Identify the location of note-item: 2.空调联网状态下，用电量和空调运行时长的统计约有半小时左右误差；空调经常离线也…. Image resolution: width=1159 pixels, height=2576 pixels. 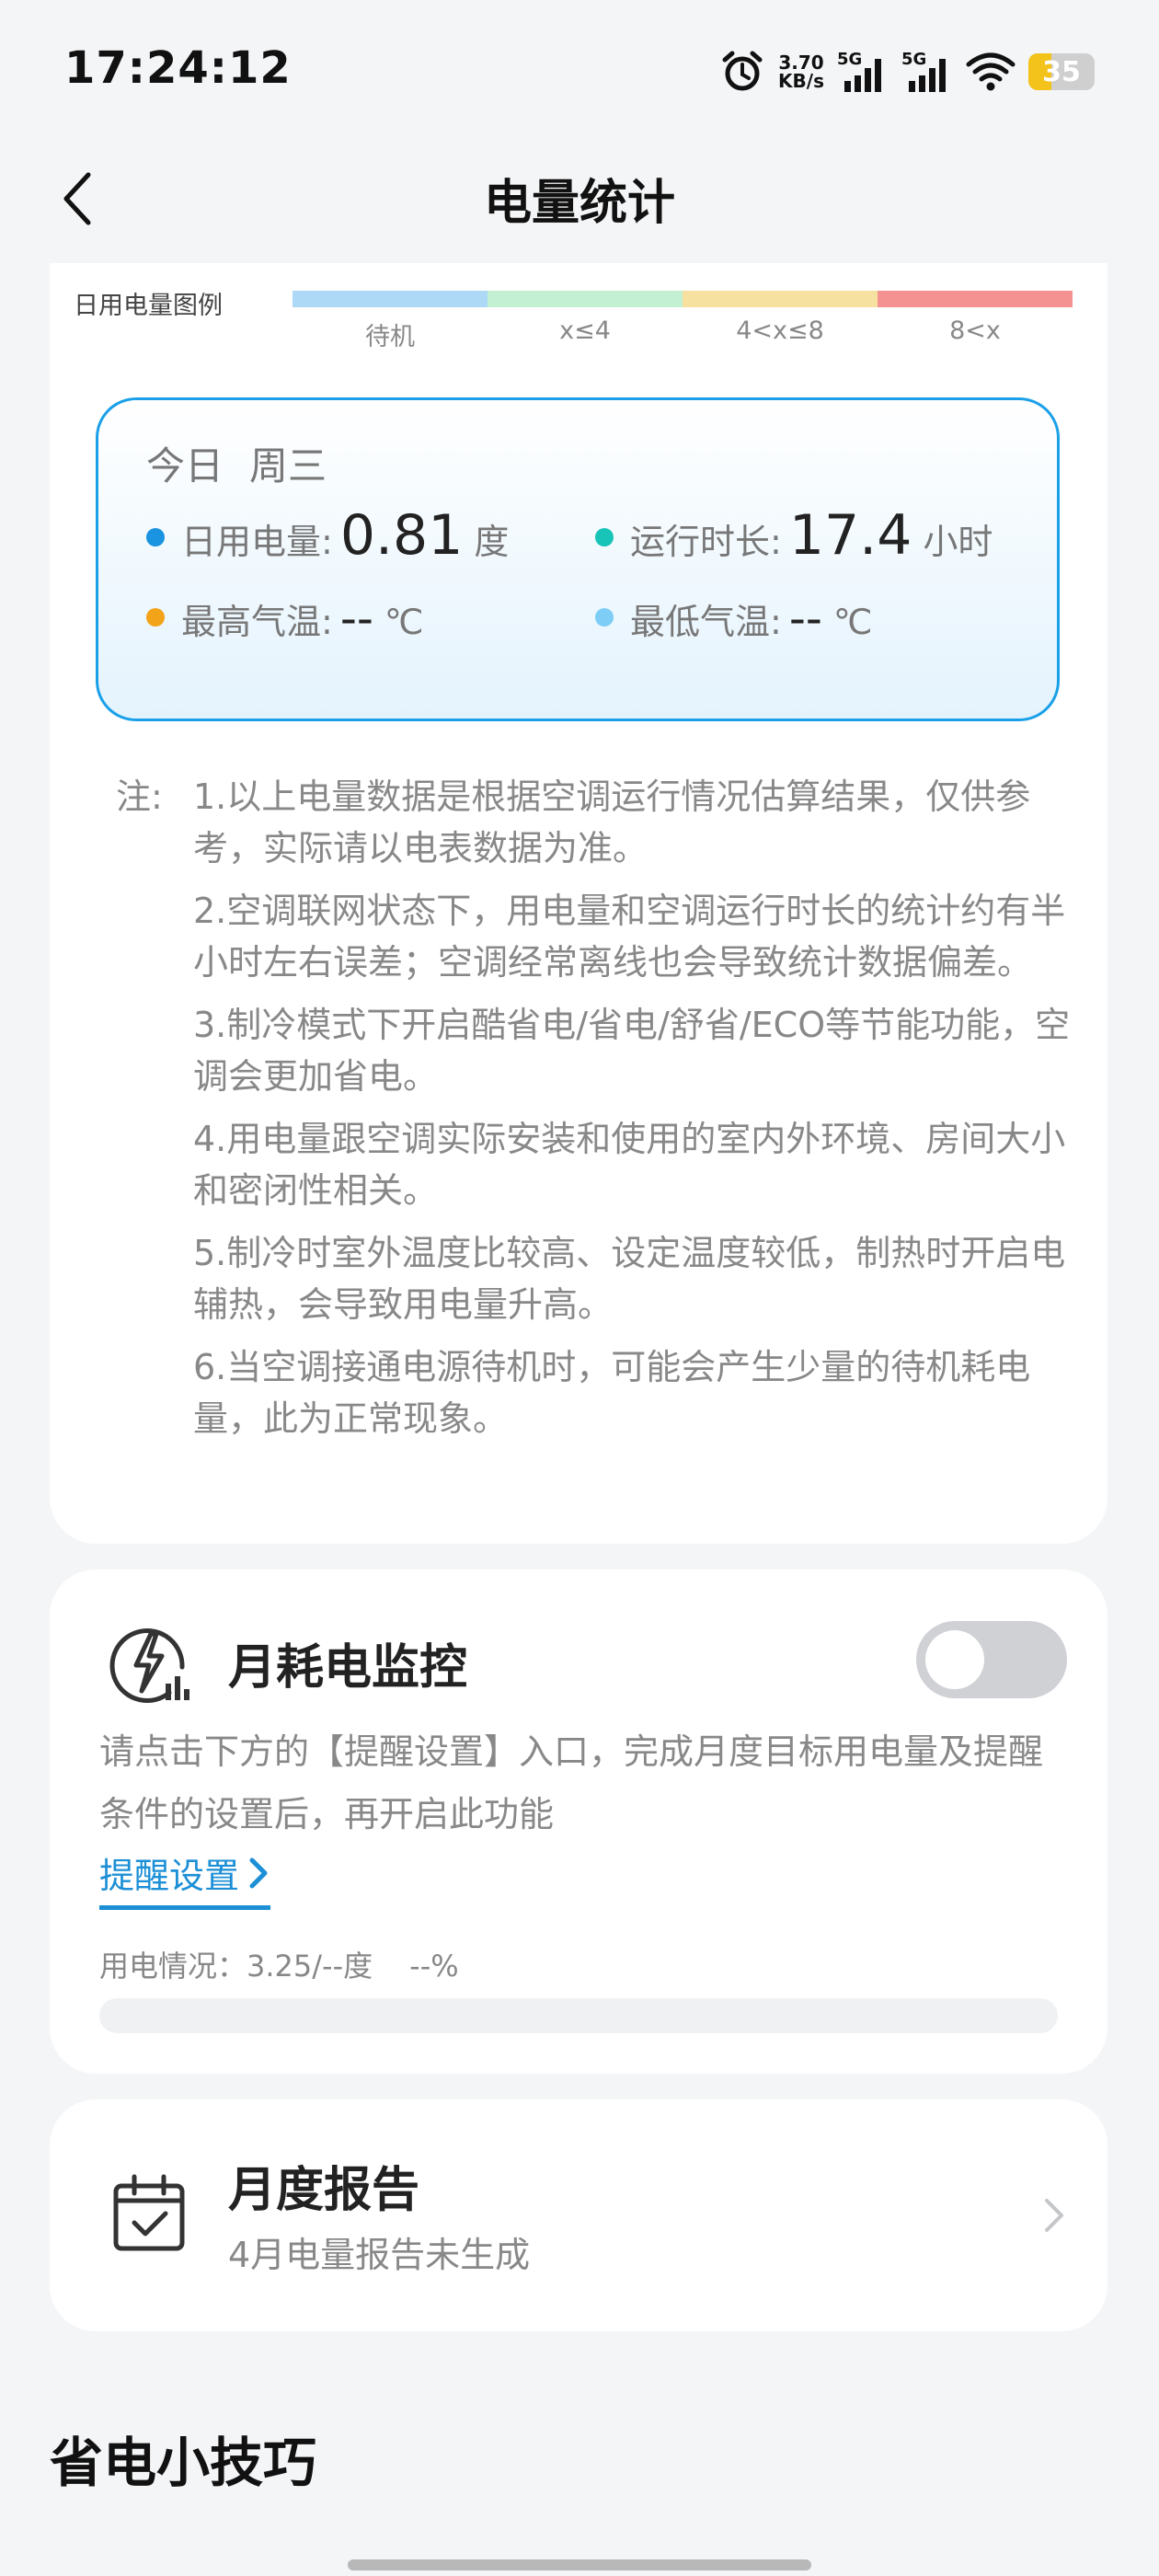
(629, 937).